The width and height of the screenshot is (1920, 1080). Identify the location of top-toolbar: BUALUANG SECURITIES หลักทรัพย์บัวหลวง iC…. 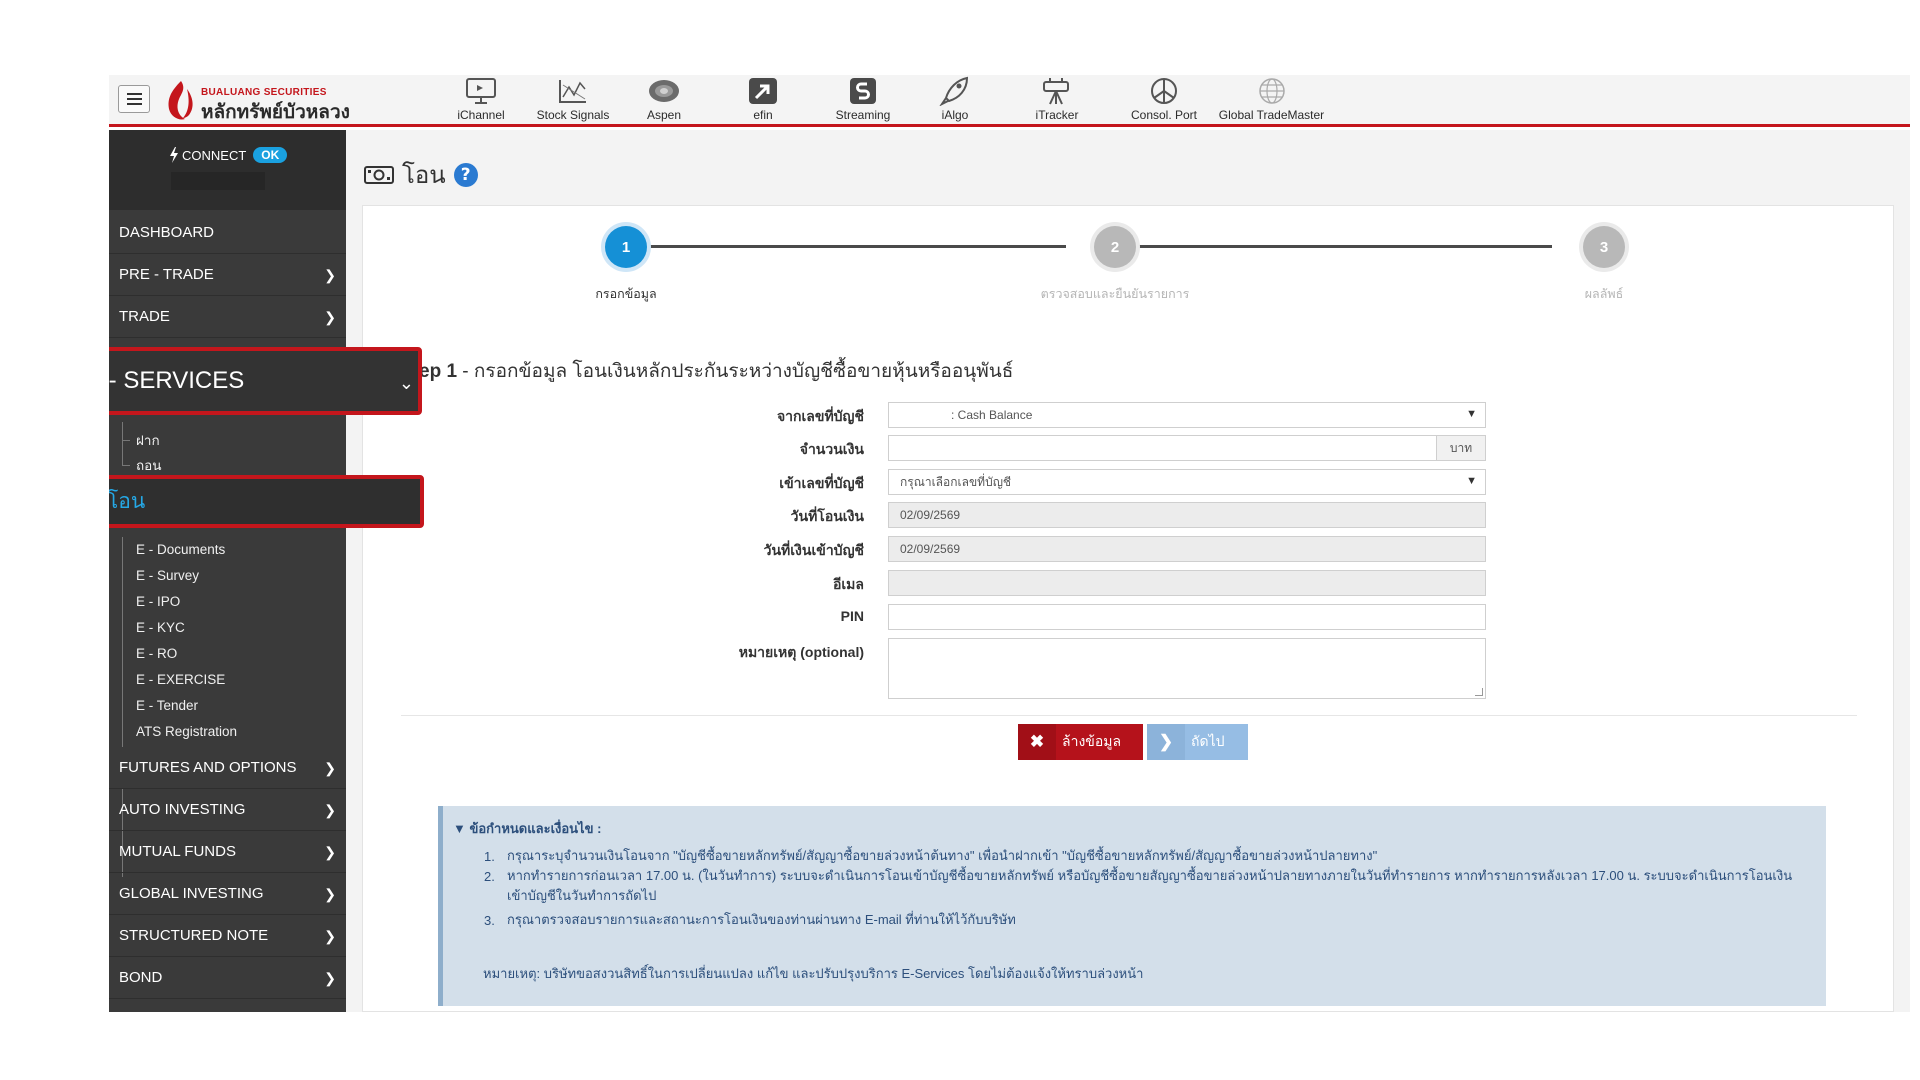
(1009, 101).